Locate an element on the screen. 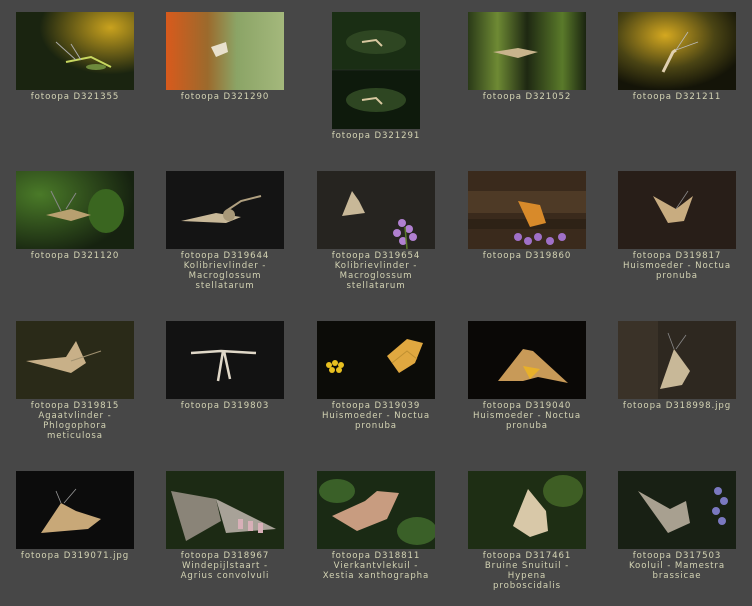  thumbnail-caption: fotoopa D321291 is located at coordinates (376, 136).